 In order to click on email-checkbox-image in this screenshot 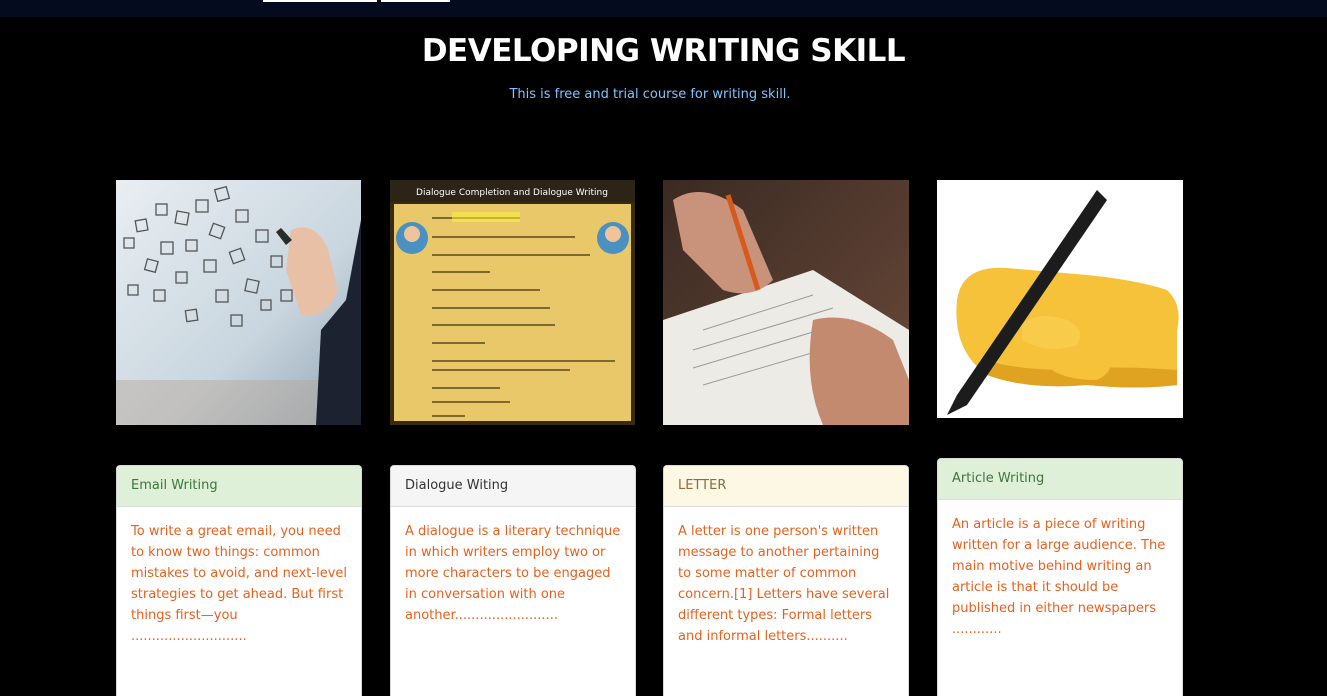, I will do `click(238, 302)`.